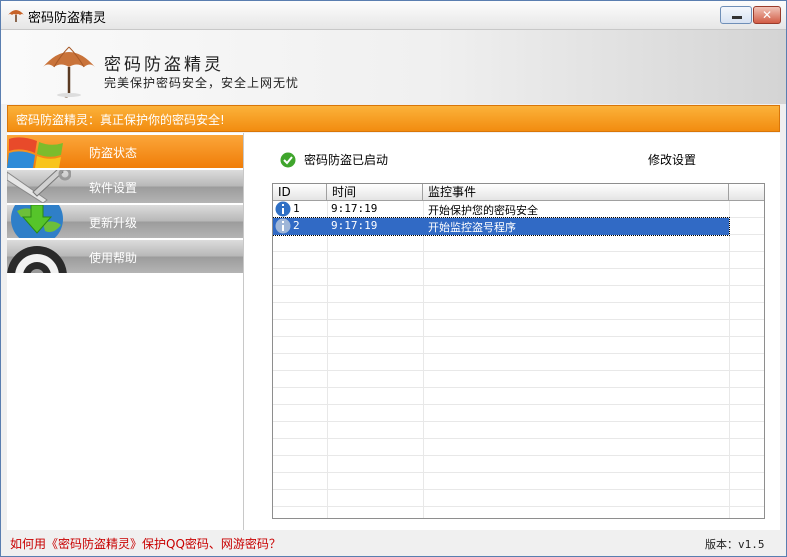  Describe the element at coordinates (113, 153) in the screenshot. I see `sidebar-item-label: 防盗状态` at that location.